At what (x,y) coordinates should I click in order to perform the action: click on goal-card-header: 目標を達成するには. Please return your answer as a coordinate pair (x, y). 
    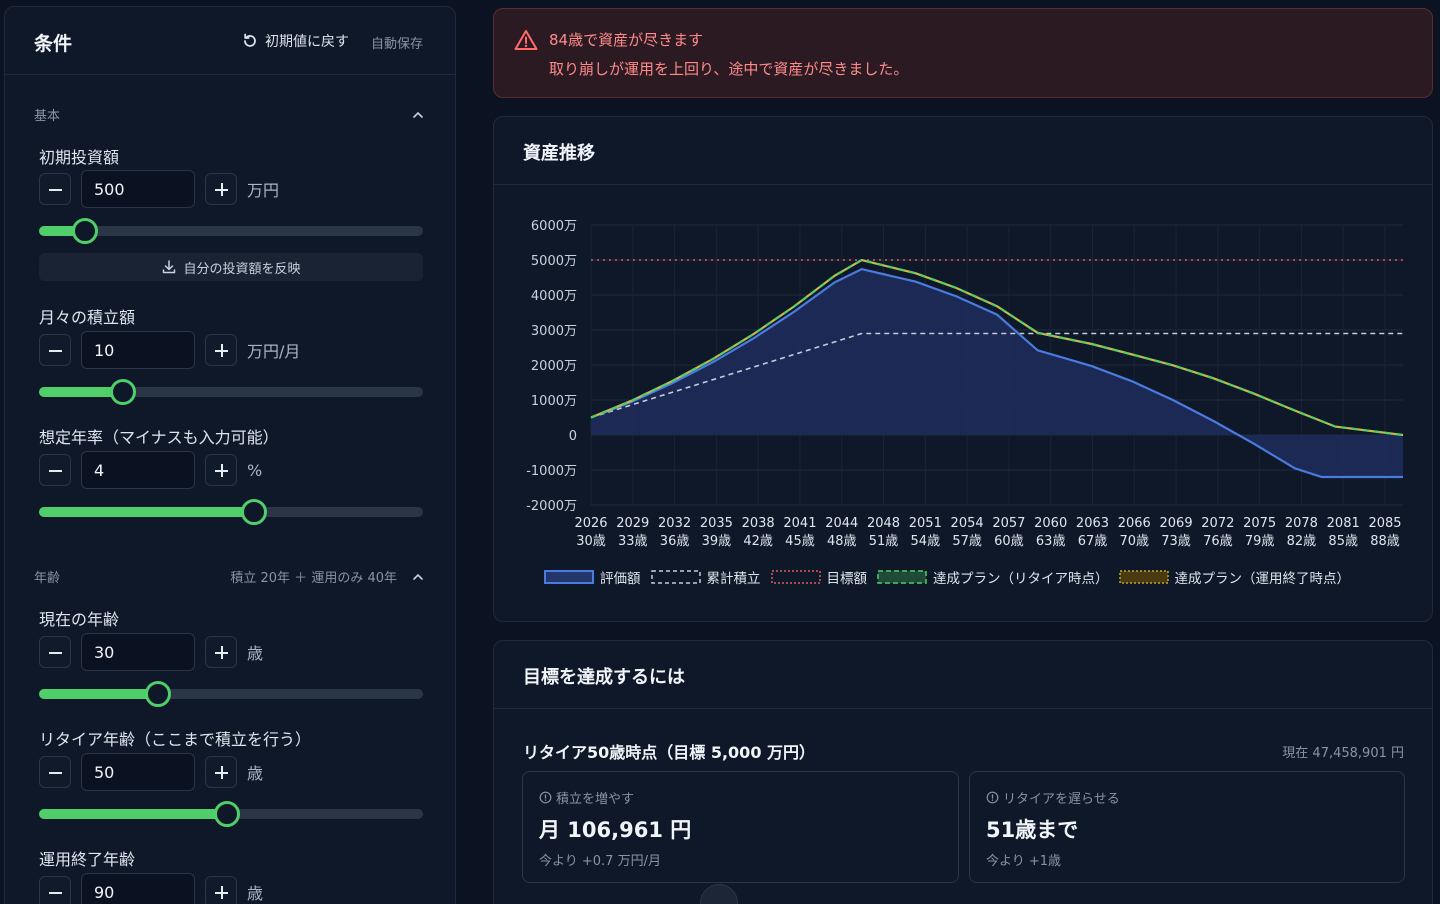
    Looking at the image, I should click on (963, 675).